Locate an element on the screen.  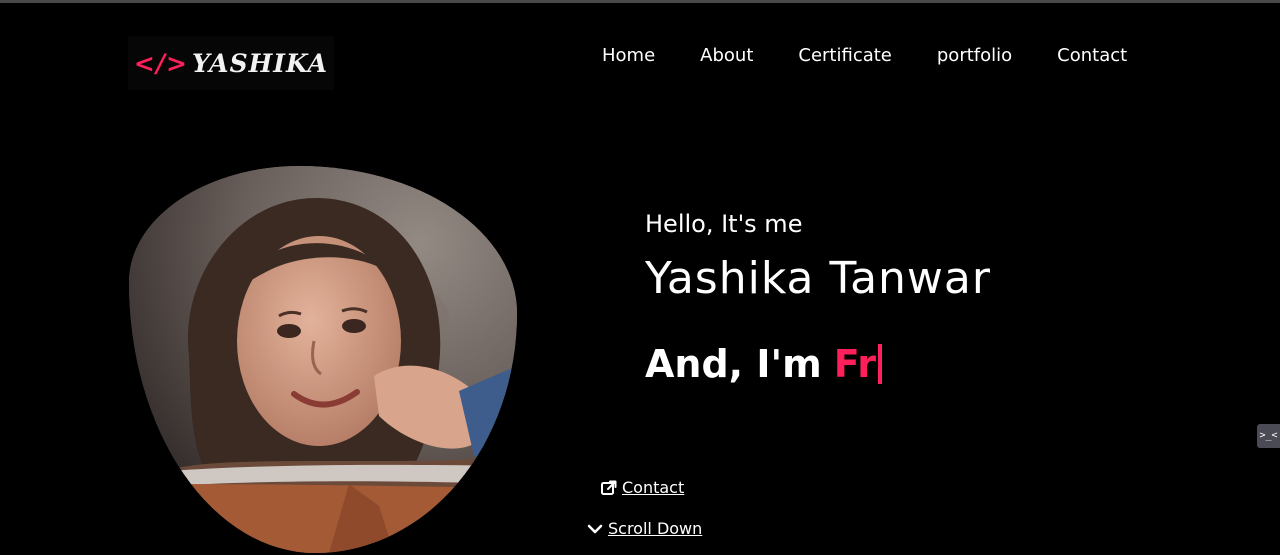
external-link-icon is located at coordinates (609, 487).